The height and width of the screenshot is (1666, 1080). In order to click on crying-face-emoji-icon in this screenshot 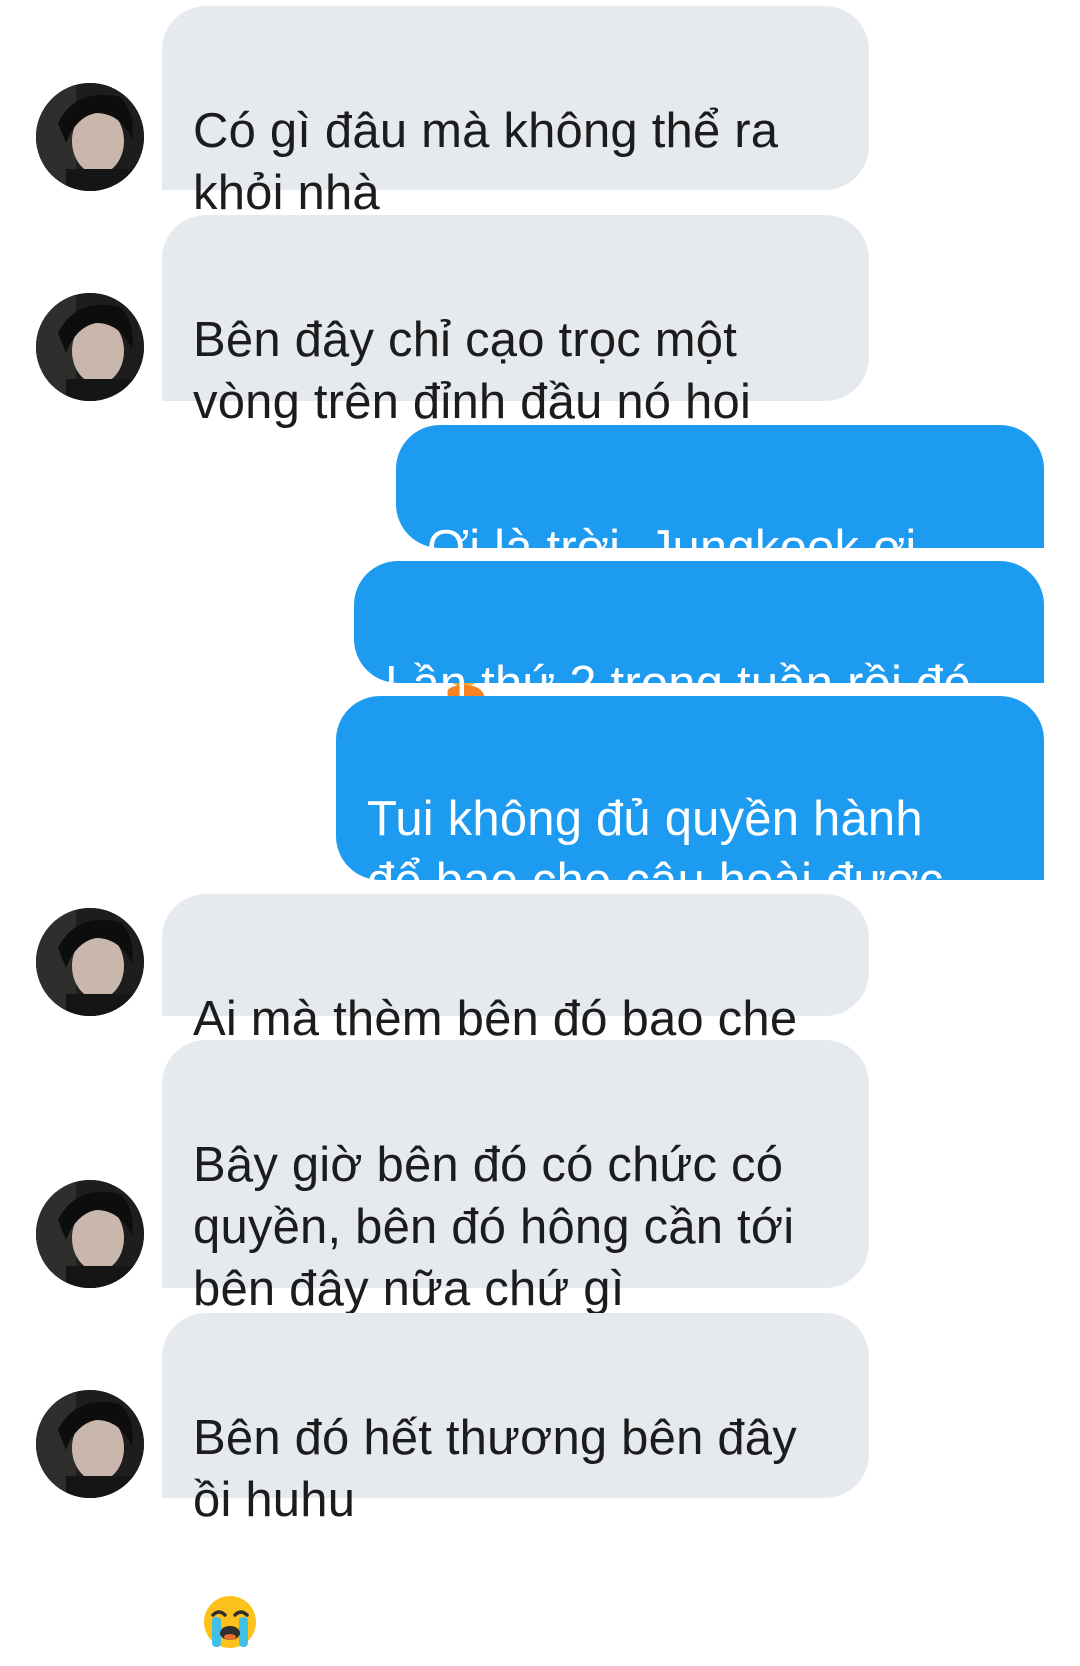, I will do `click(230, 1598)`.